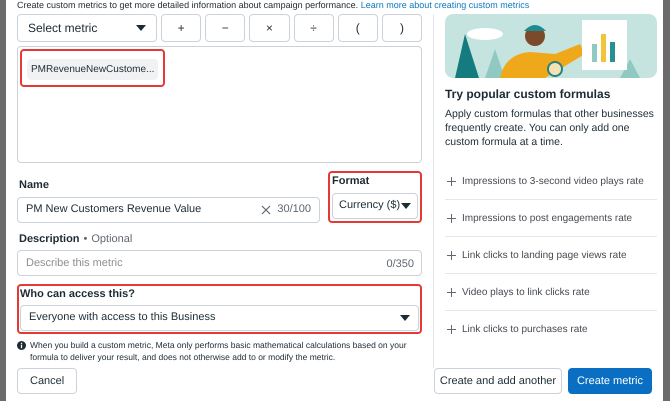 This screenshot has height=401, width=670. I want to click on intro-text: Create custom metrics to get more detailed information about campaign performance. Learn more about creating custom metrics, so click(273, 5).